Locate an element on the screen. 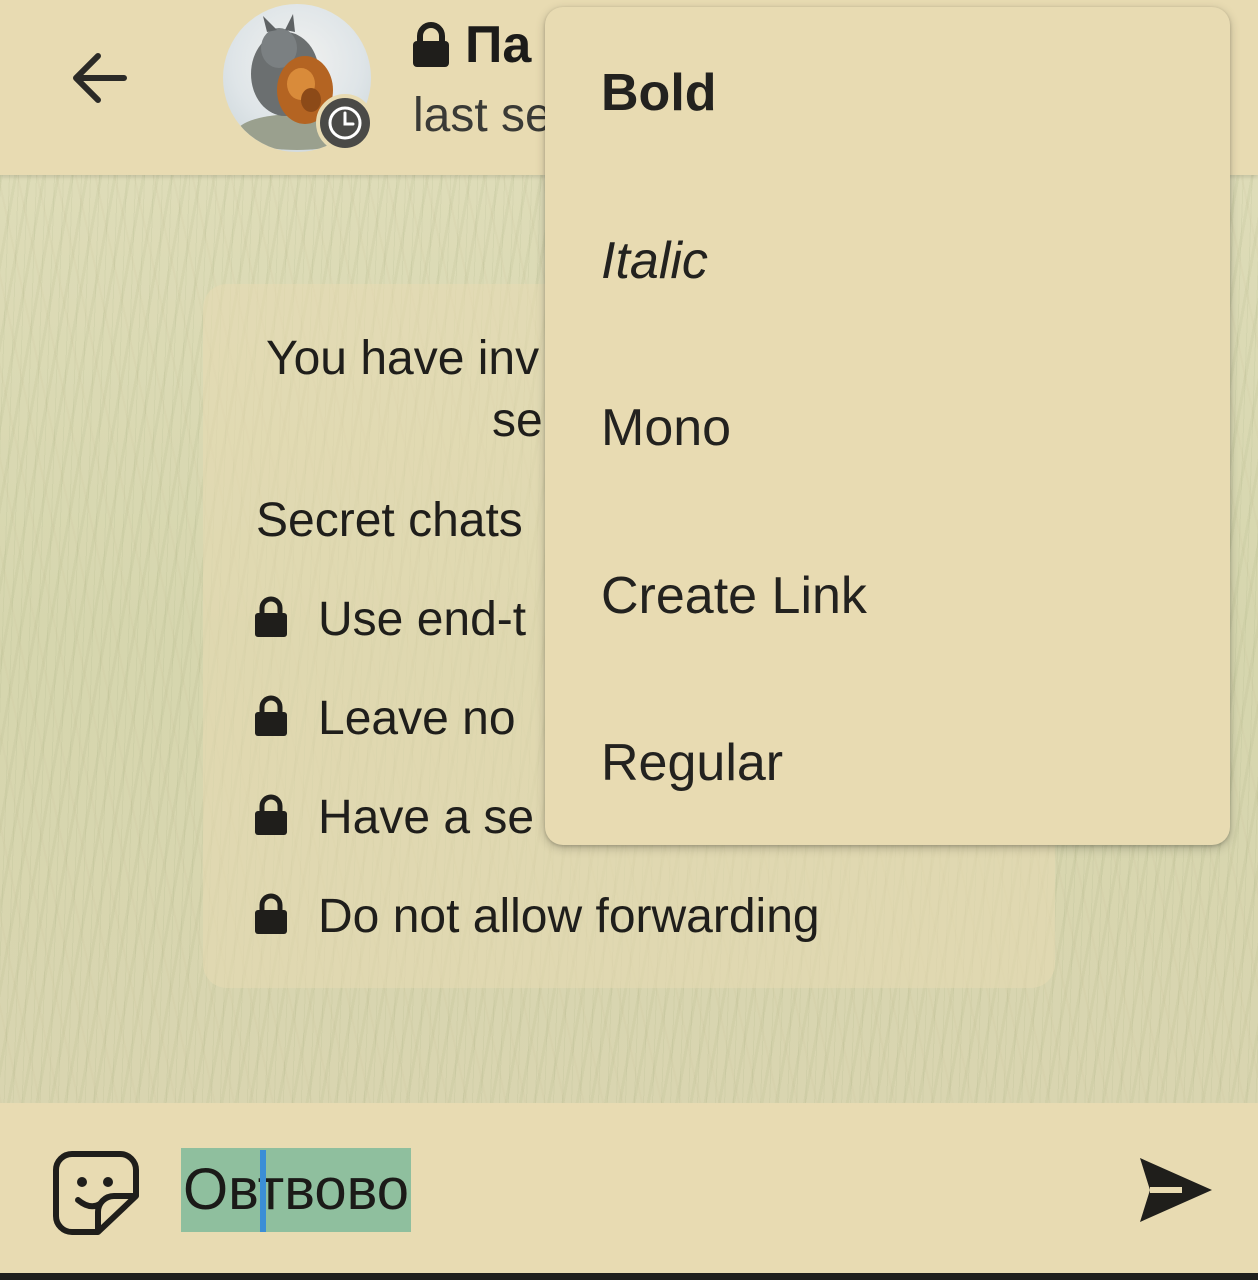  send-icon is located at coordinates (1176, 1190).